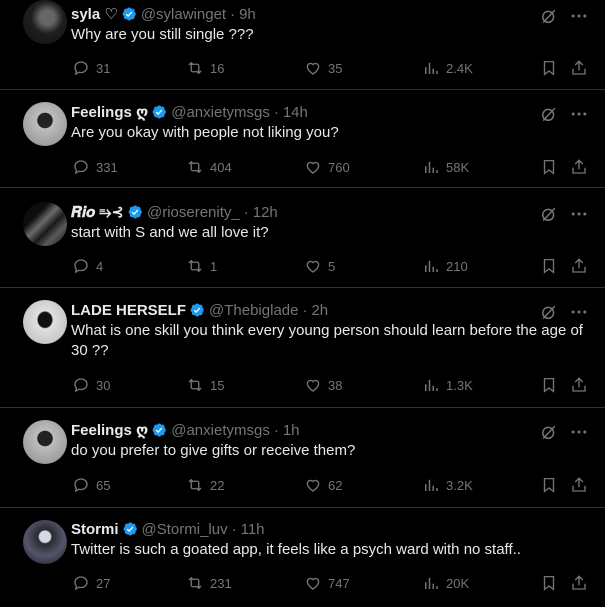 The image size is (605, 607). What do you see at coordinates (319, 266) in the screenshot?
I see `like-button: 5` at bounding box center [319, 266].